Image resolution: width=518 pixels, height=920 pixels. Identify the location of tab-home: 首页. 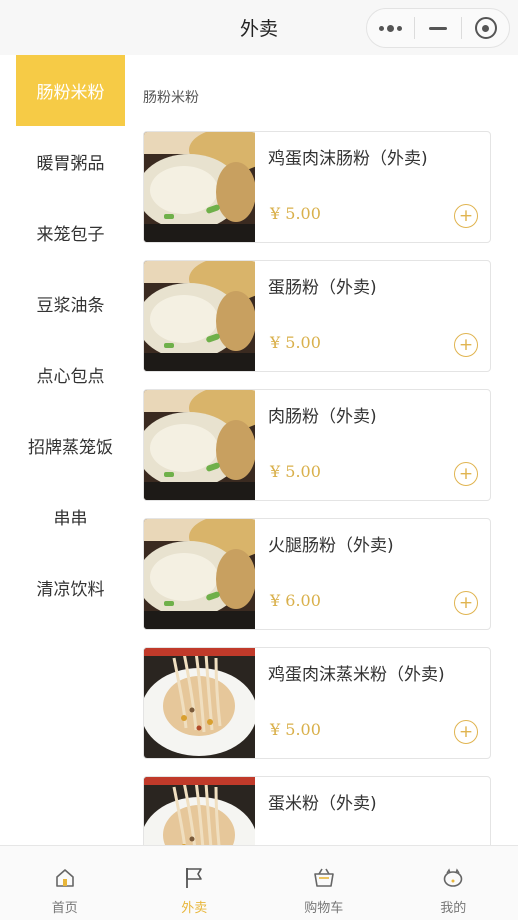
(65, 883).